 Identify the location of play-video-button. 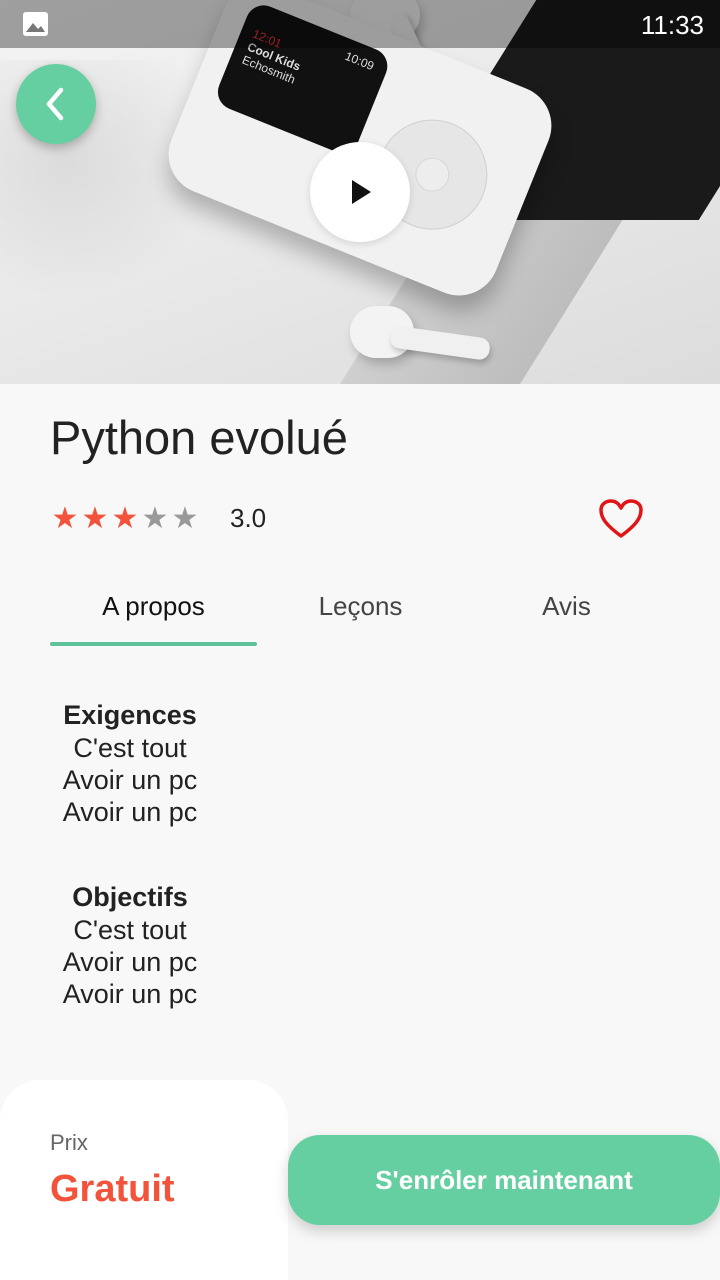
(360, 192).